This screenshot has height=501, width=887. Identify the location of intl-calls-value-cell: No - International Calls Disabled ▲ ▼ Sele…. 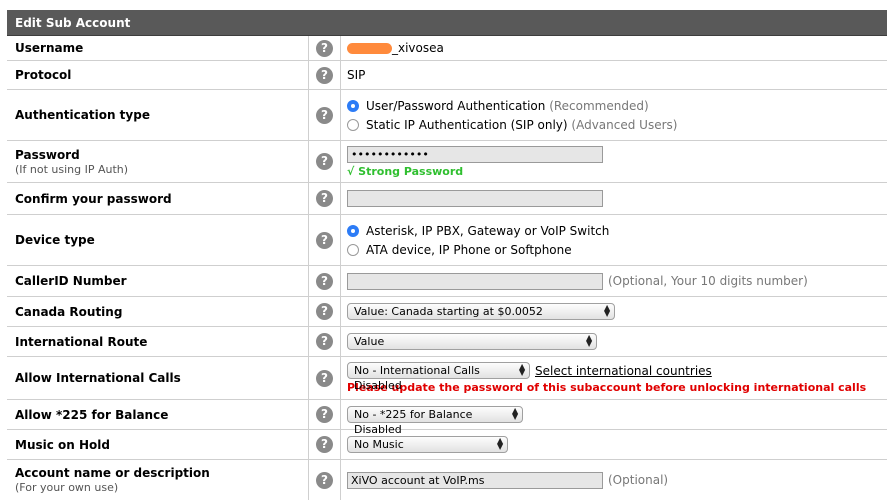
(614, 378).